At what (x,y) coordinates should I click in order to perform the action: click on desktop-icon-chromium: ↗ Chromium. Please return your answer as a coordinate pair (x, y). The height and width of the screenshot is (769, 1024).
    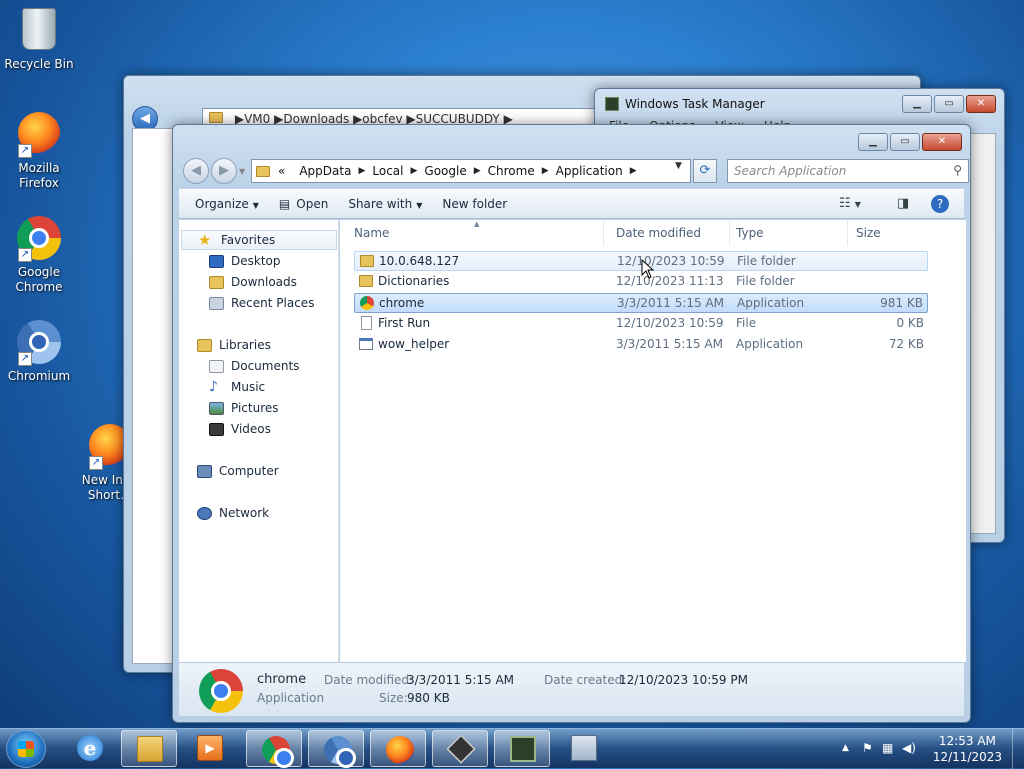
    Looking at the image, I should click on (39, 352).